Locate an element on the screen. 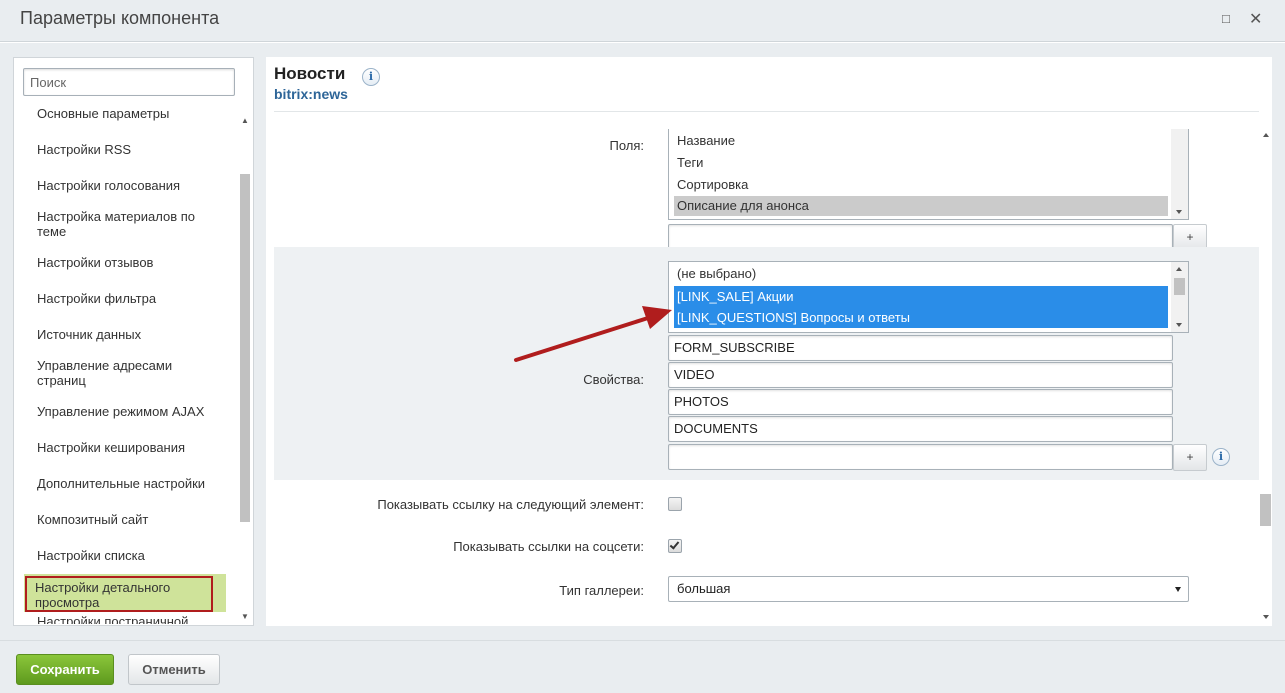 The width and height of the screenshot is (1285, 693). sidebar-item-voting: Настройки голосования is located at coordinates (127, 185).